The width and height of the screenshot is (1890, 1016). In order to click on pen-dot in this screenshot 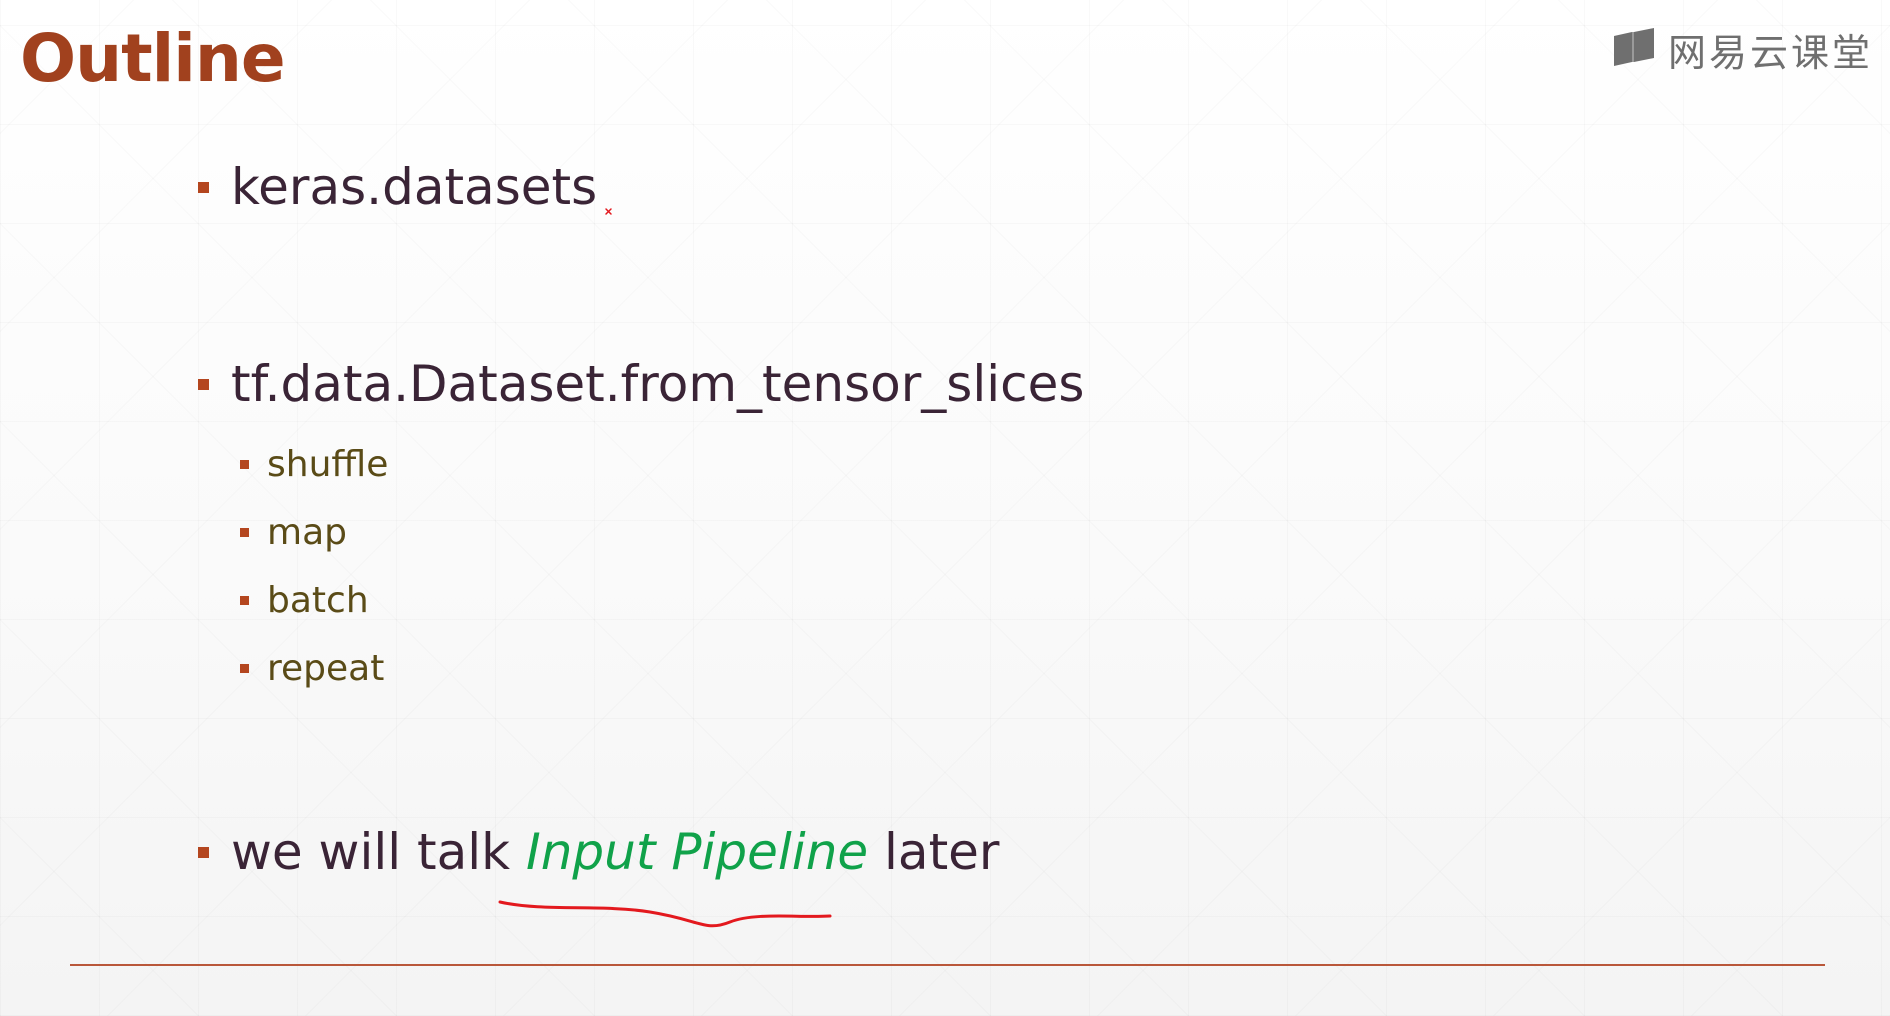, I will do `click(608, 211)`.